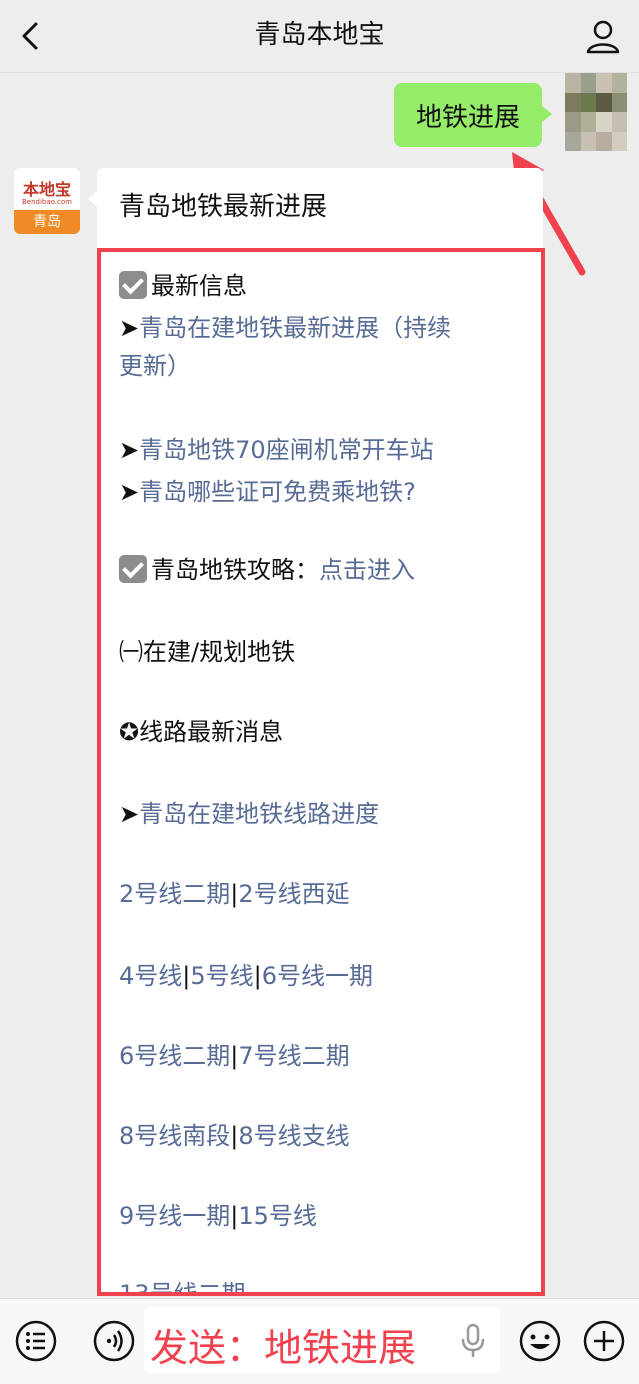 Image resolution: width=639 pixels, height=1384 pixels. I want to click on avatar-logo-text: 本地宝, so click(46, 189).